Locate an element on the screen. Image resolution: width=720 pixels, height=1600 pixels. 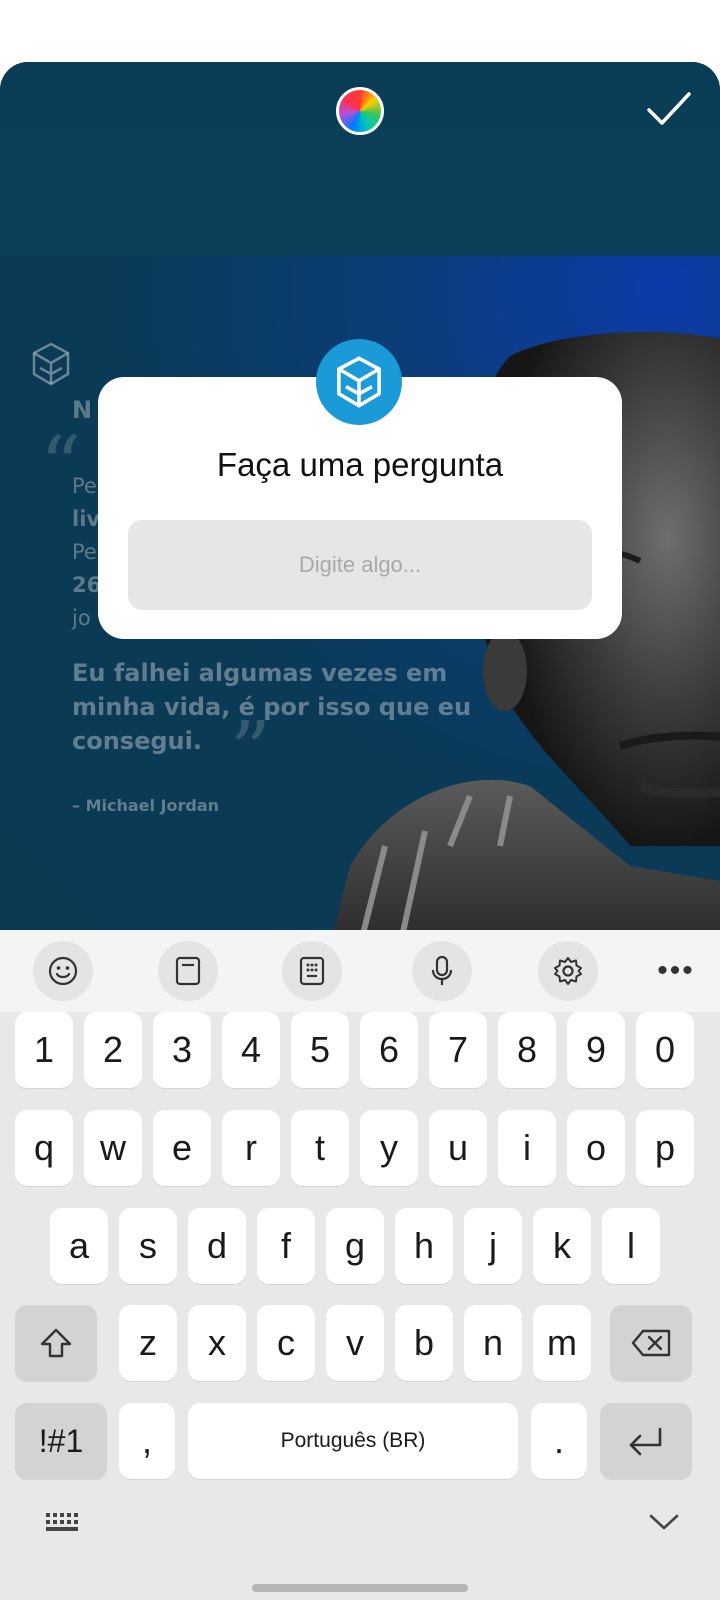
shift-icon is located at coordinates (56, 1343).